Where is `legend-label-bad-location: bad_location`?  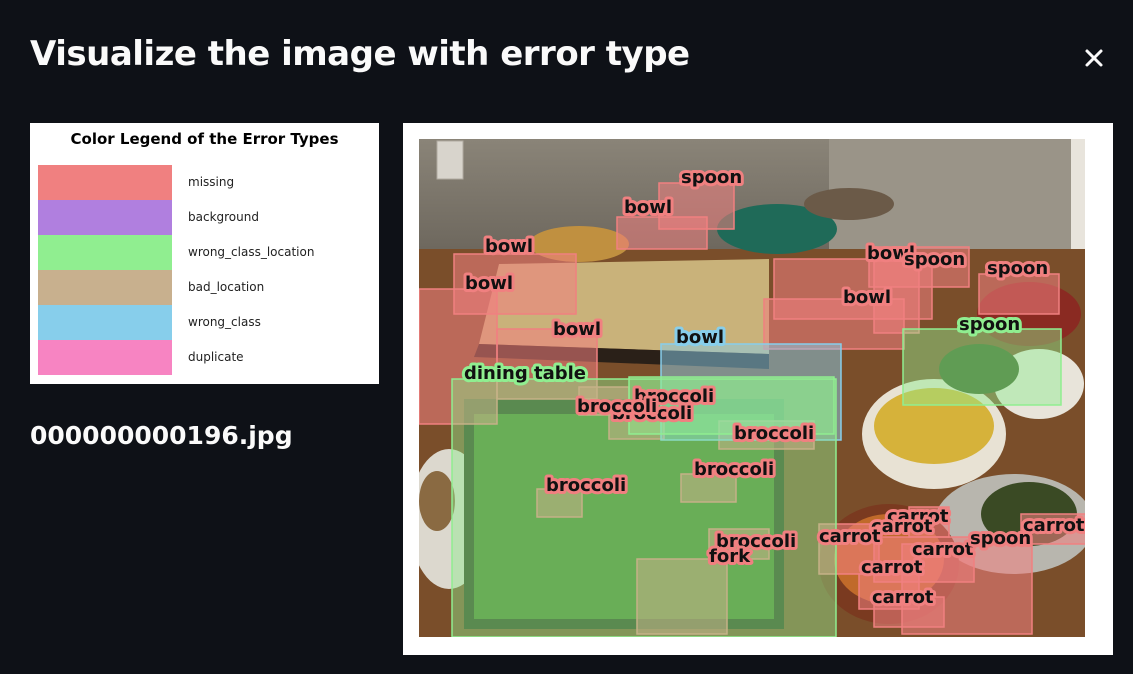 legend-label-bad-location: bad_location is located at coordinates (226, 287).